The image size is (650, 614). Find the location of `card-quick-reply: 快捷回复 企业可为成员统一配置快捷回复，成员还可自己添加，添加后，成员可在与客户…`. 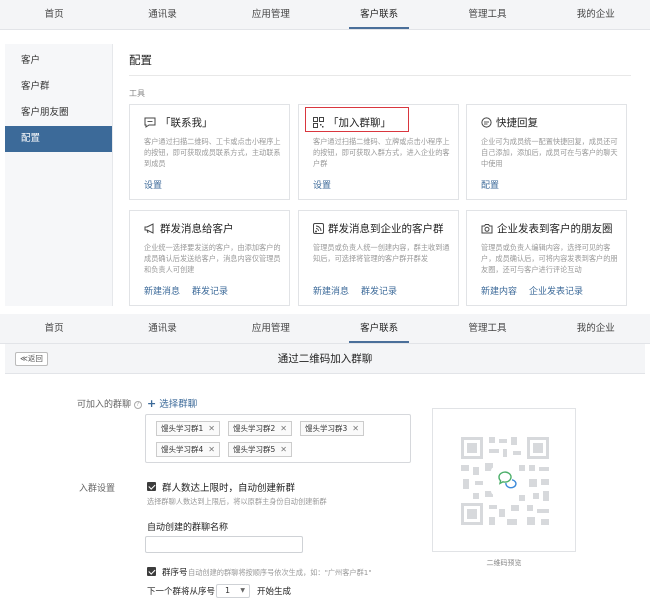

card-quick-reply: 快捷回复 企业可为成员统一配置快捷回复，成员还可自己添加，添加后，成员可在与客户… is located at coordinates (546, 152).